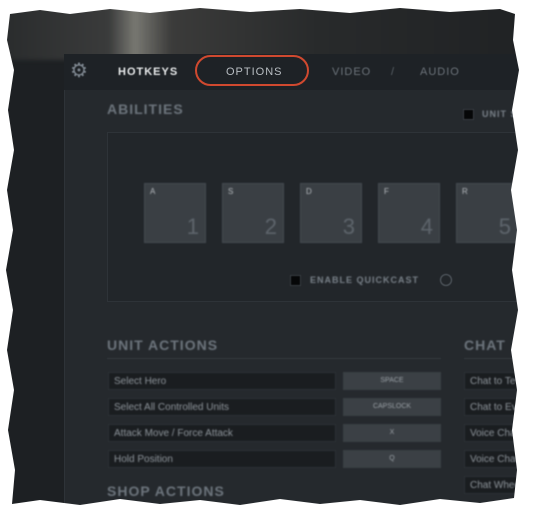 This screenshot has height=516, width=534. Describe the element at coordinates (485, 345) in the screenshot. I see `chat-title: CHAT` at that location.